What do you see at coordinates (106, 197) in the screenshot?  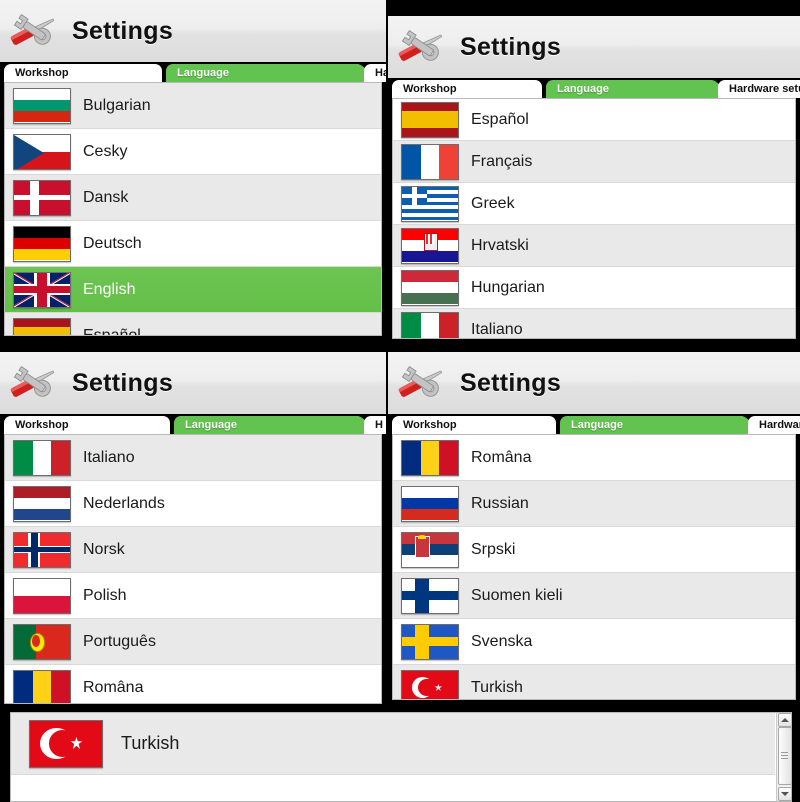 I see `list-item-label: Dansk` at bounding box center [106, 197].